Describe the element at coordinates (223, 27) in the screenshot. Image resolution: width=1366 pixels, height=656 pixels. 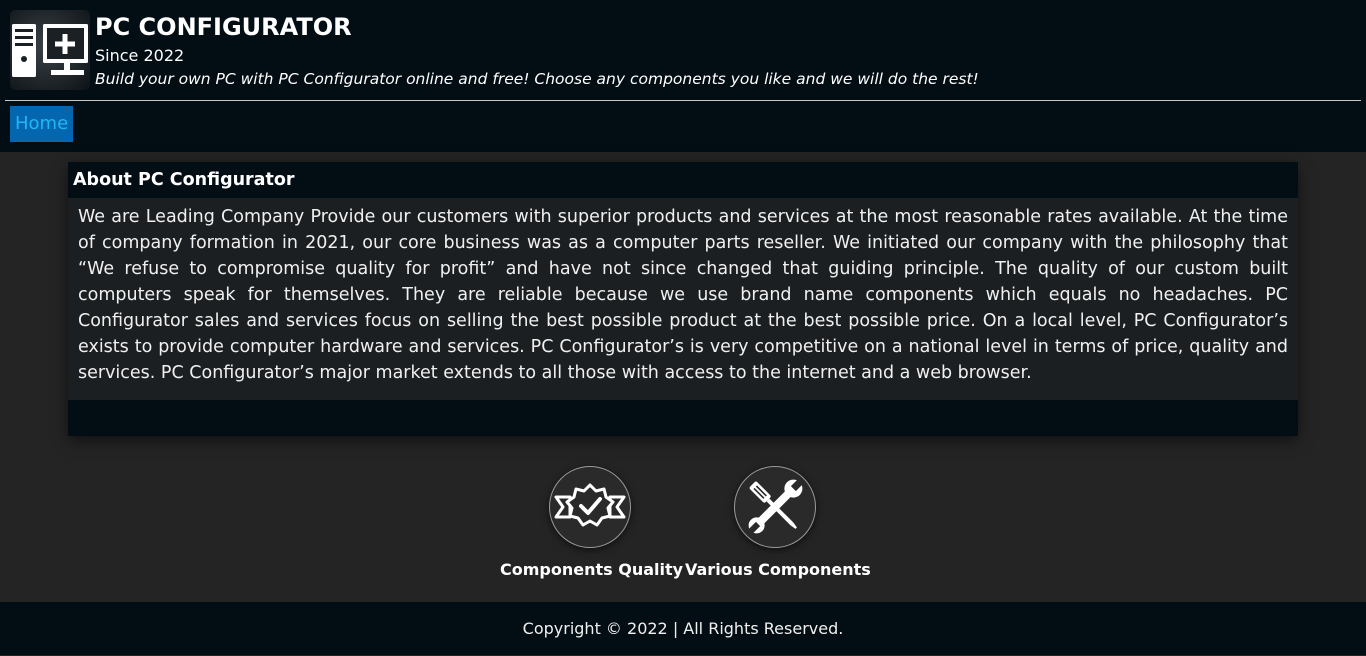
I see `site-title: PC CONFIGURATOR` at that location.